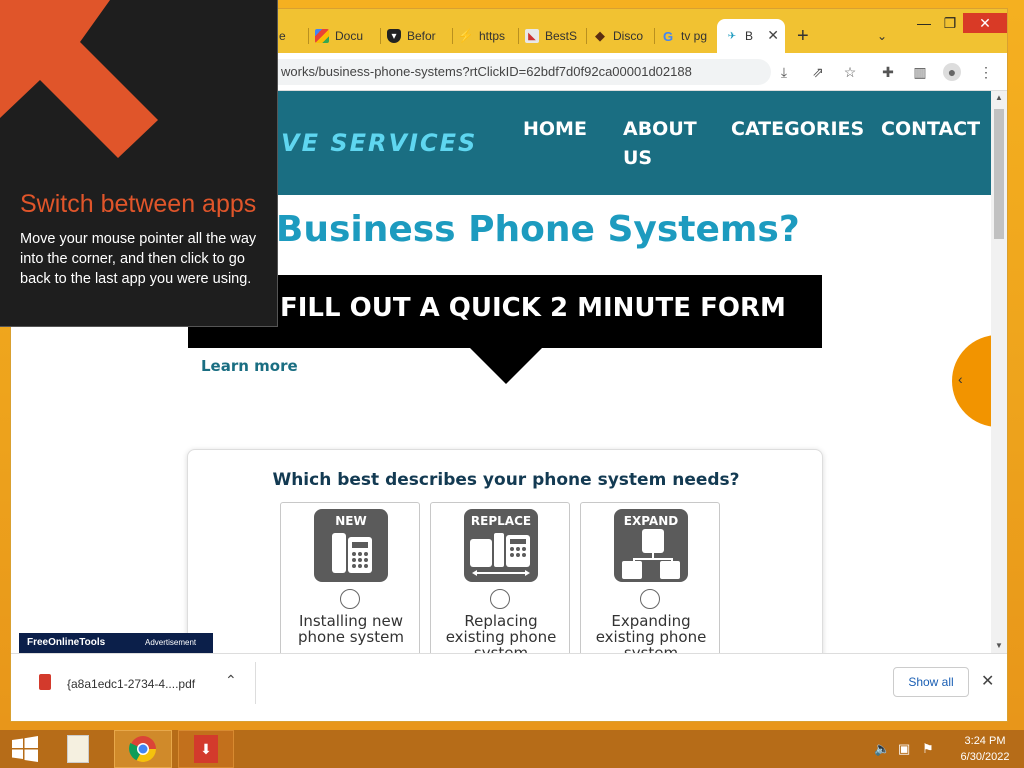 The width and height of the screenshot is (1024, 768). What do you see at coordinates (985, 749) in the screenshot?
I see `system-clock: 3:24 PM 6/30/2022` at bounding box center [985, 749].